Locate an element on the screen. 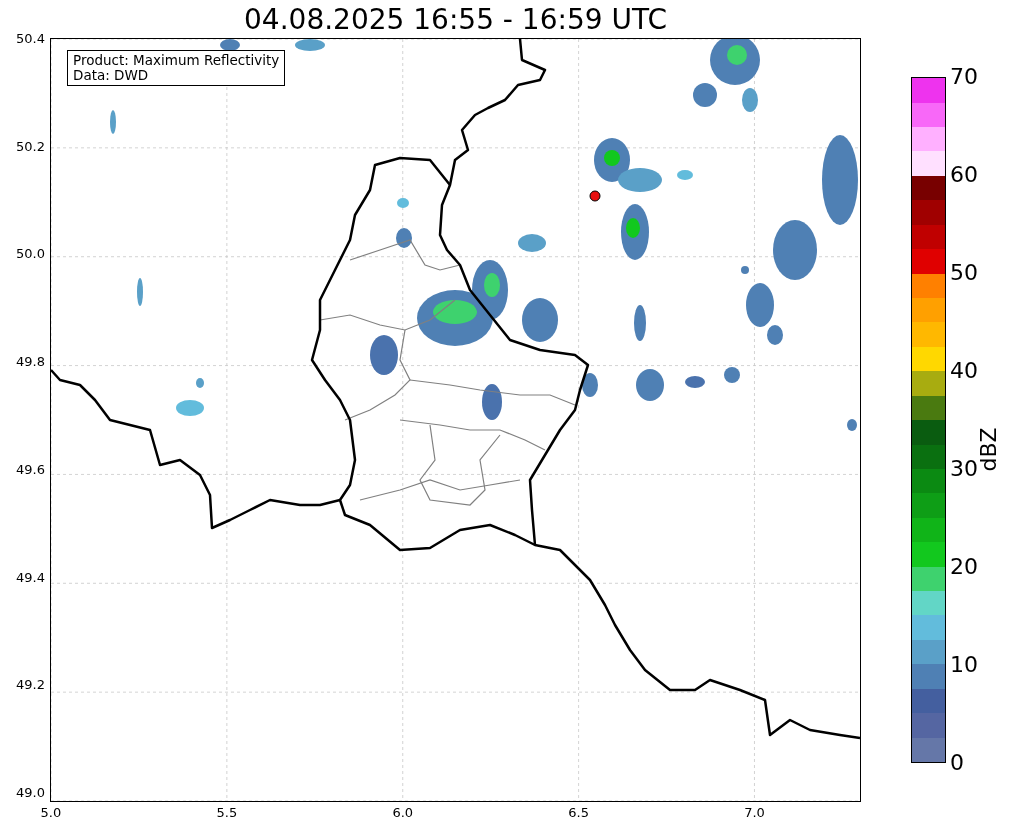 This screenshot has height=834, width=1023. colorbar-tick-label: 20 is located at coordinates (964, 567).